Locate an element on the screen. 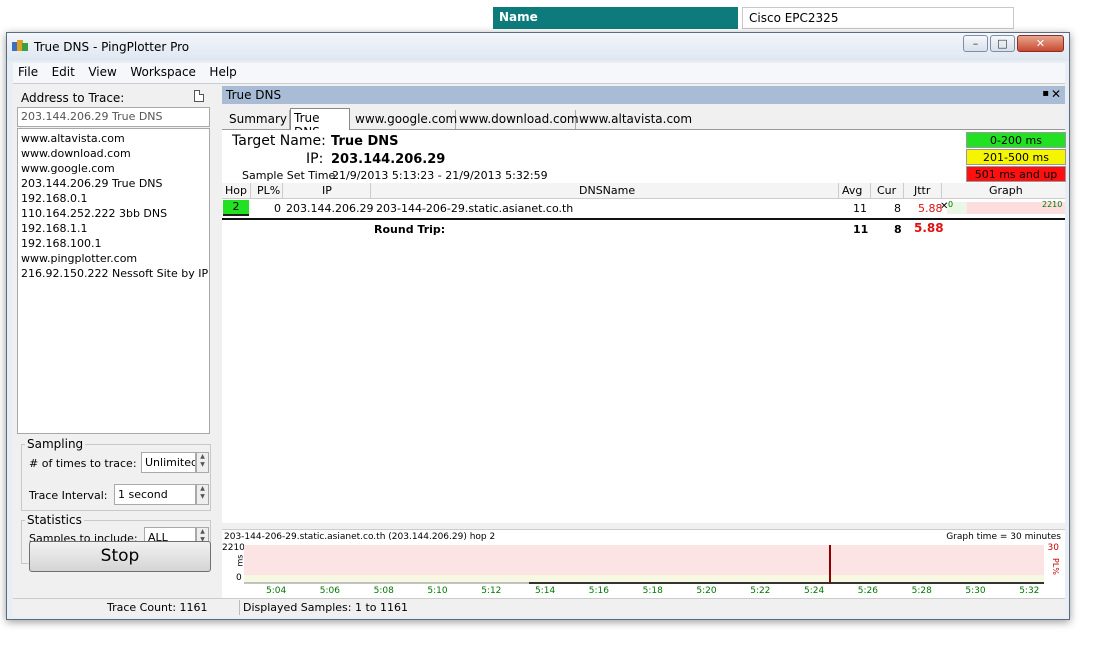 The height and width of the screenshot is (657, 1093). title-bar: True DNS - PingPlotter Pro – □ ✕ is located at coordinates (538, 47).